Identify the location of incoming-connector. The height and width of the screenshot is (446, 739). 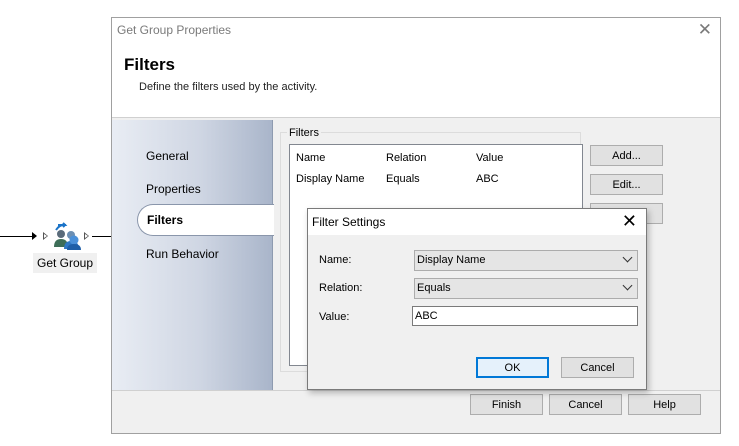
(16, 236).